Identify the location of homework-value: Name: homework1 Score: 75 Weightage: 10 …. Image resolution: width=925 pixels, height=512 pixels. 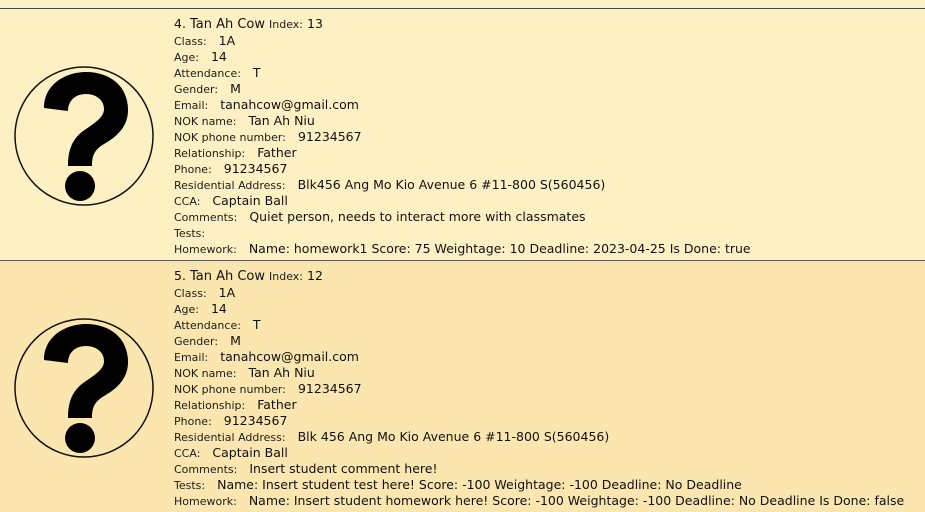
(499, 248).